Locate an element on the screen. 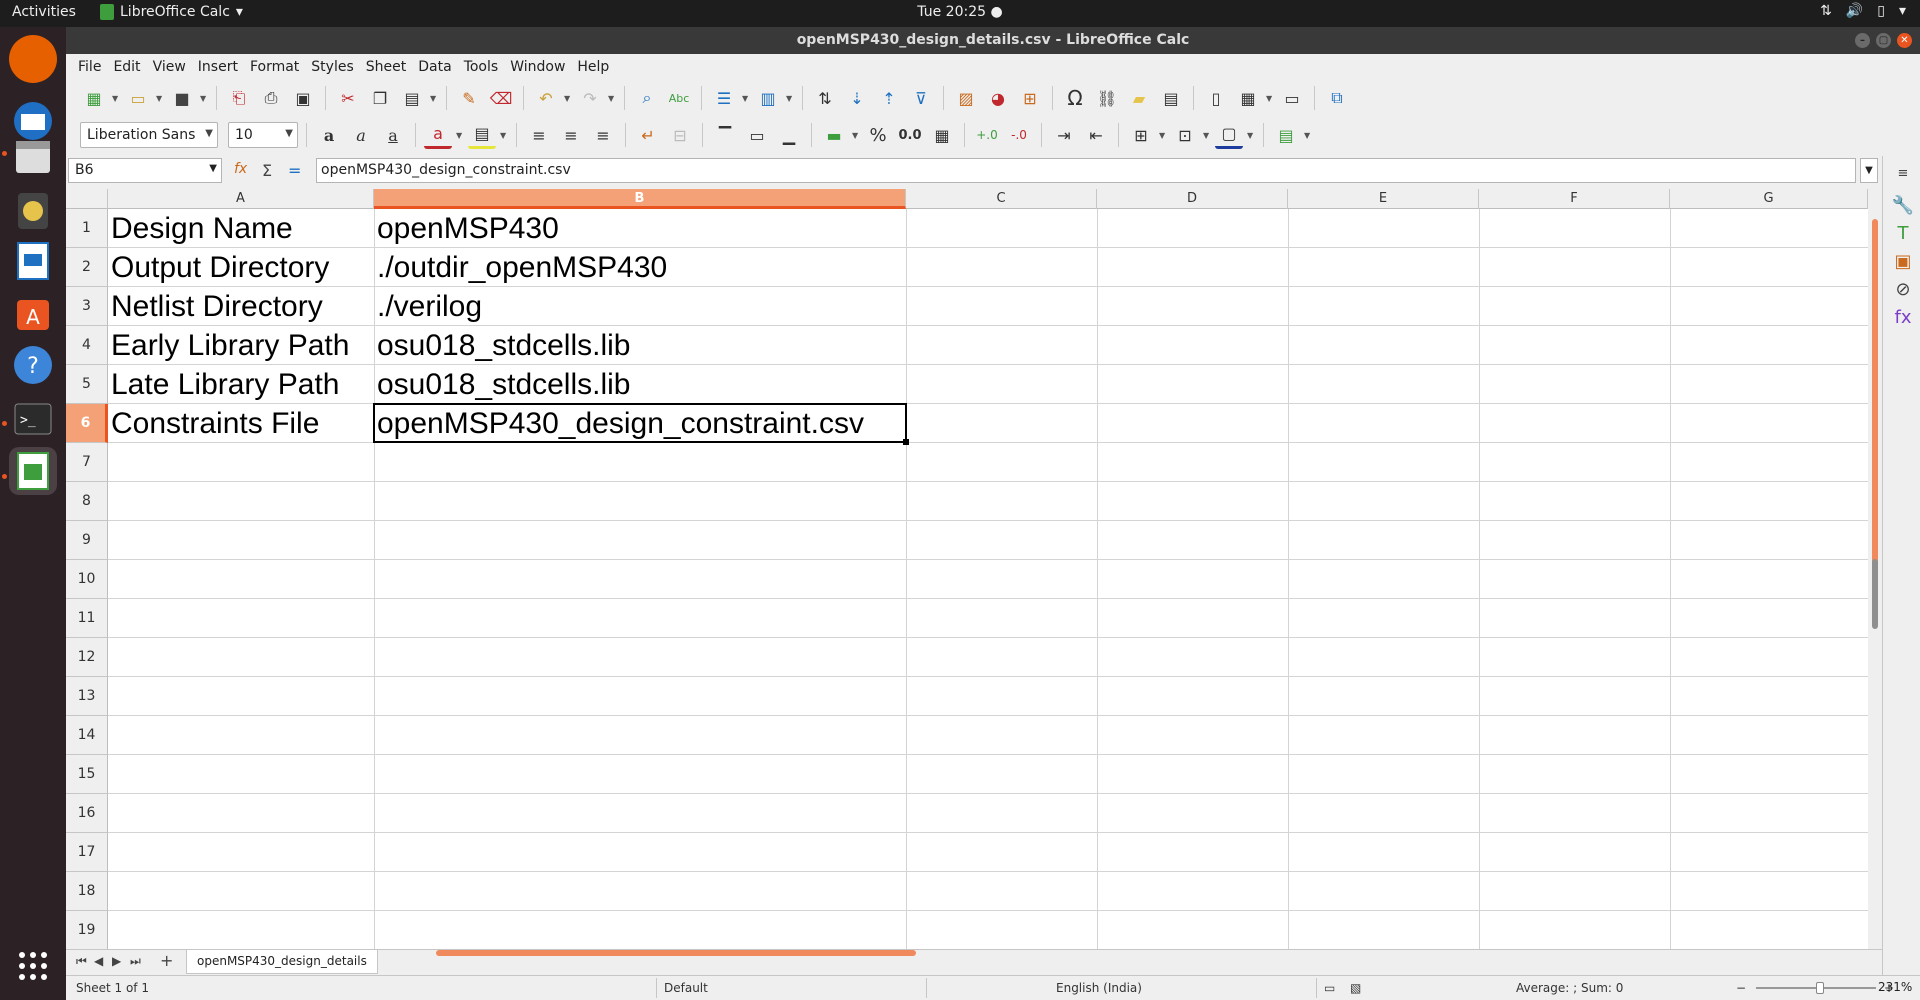 The height and width of the screenshot is (1000, 1920). row-header: 12 is located at coordinates (87, 657).